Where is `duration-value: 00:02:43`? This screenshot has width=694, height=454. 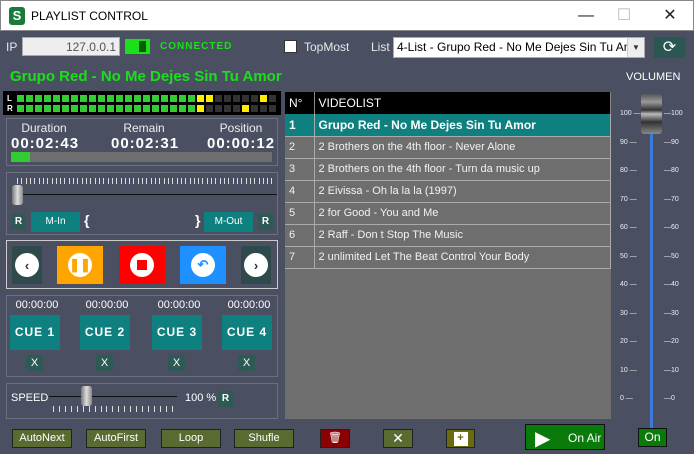
duration-value: 00:02:43 is located at coordinates (45, 143).